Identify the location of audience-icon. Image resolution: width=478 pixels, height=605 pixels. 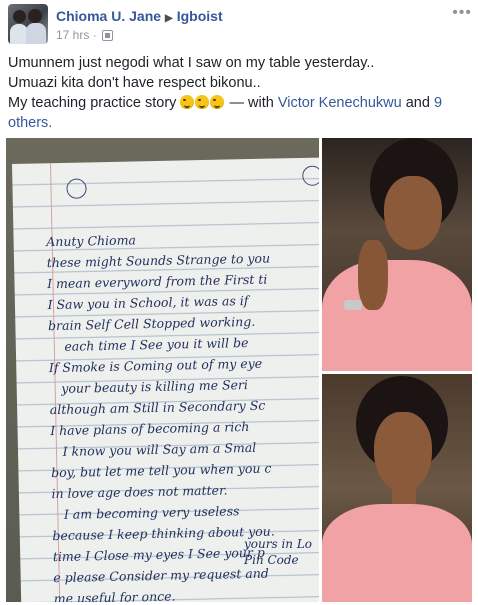
(108, 36).